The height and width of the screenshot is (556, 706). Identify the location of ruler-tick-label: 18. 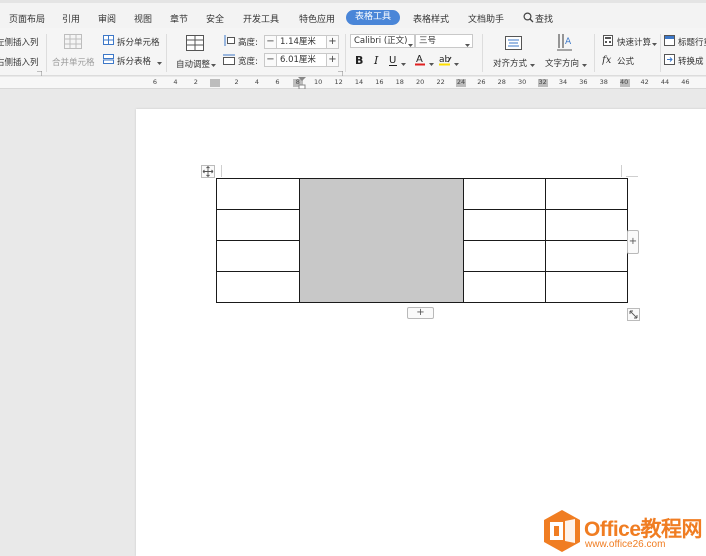
(399, 82).